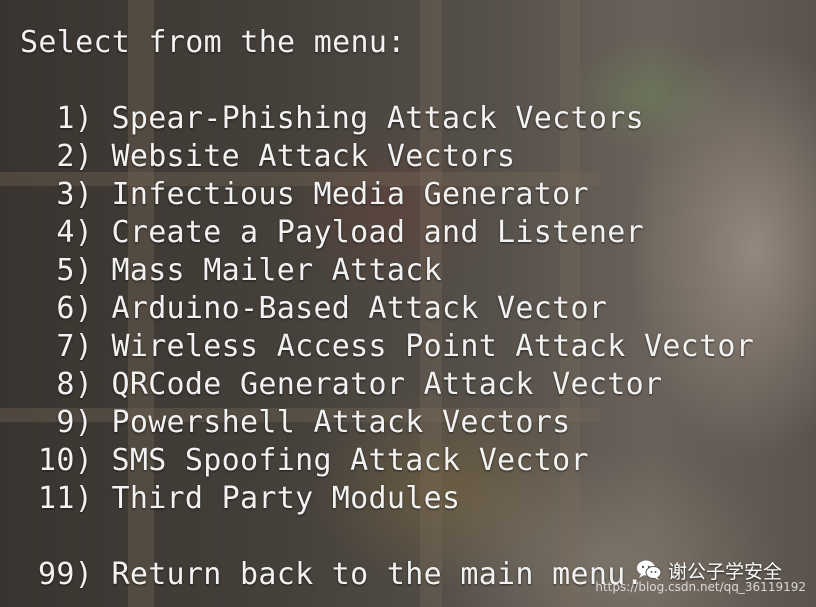 The height and width of the screenshot is (607, 816). I want to click on menu-item: 4) Create a Payload and Listener, so click(341, 233).